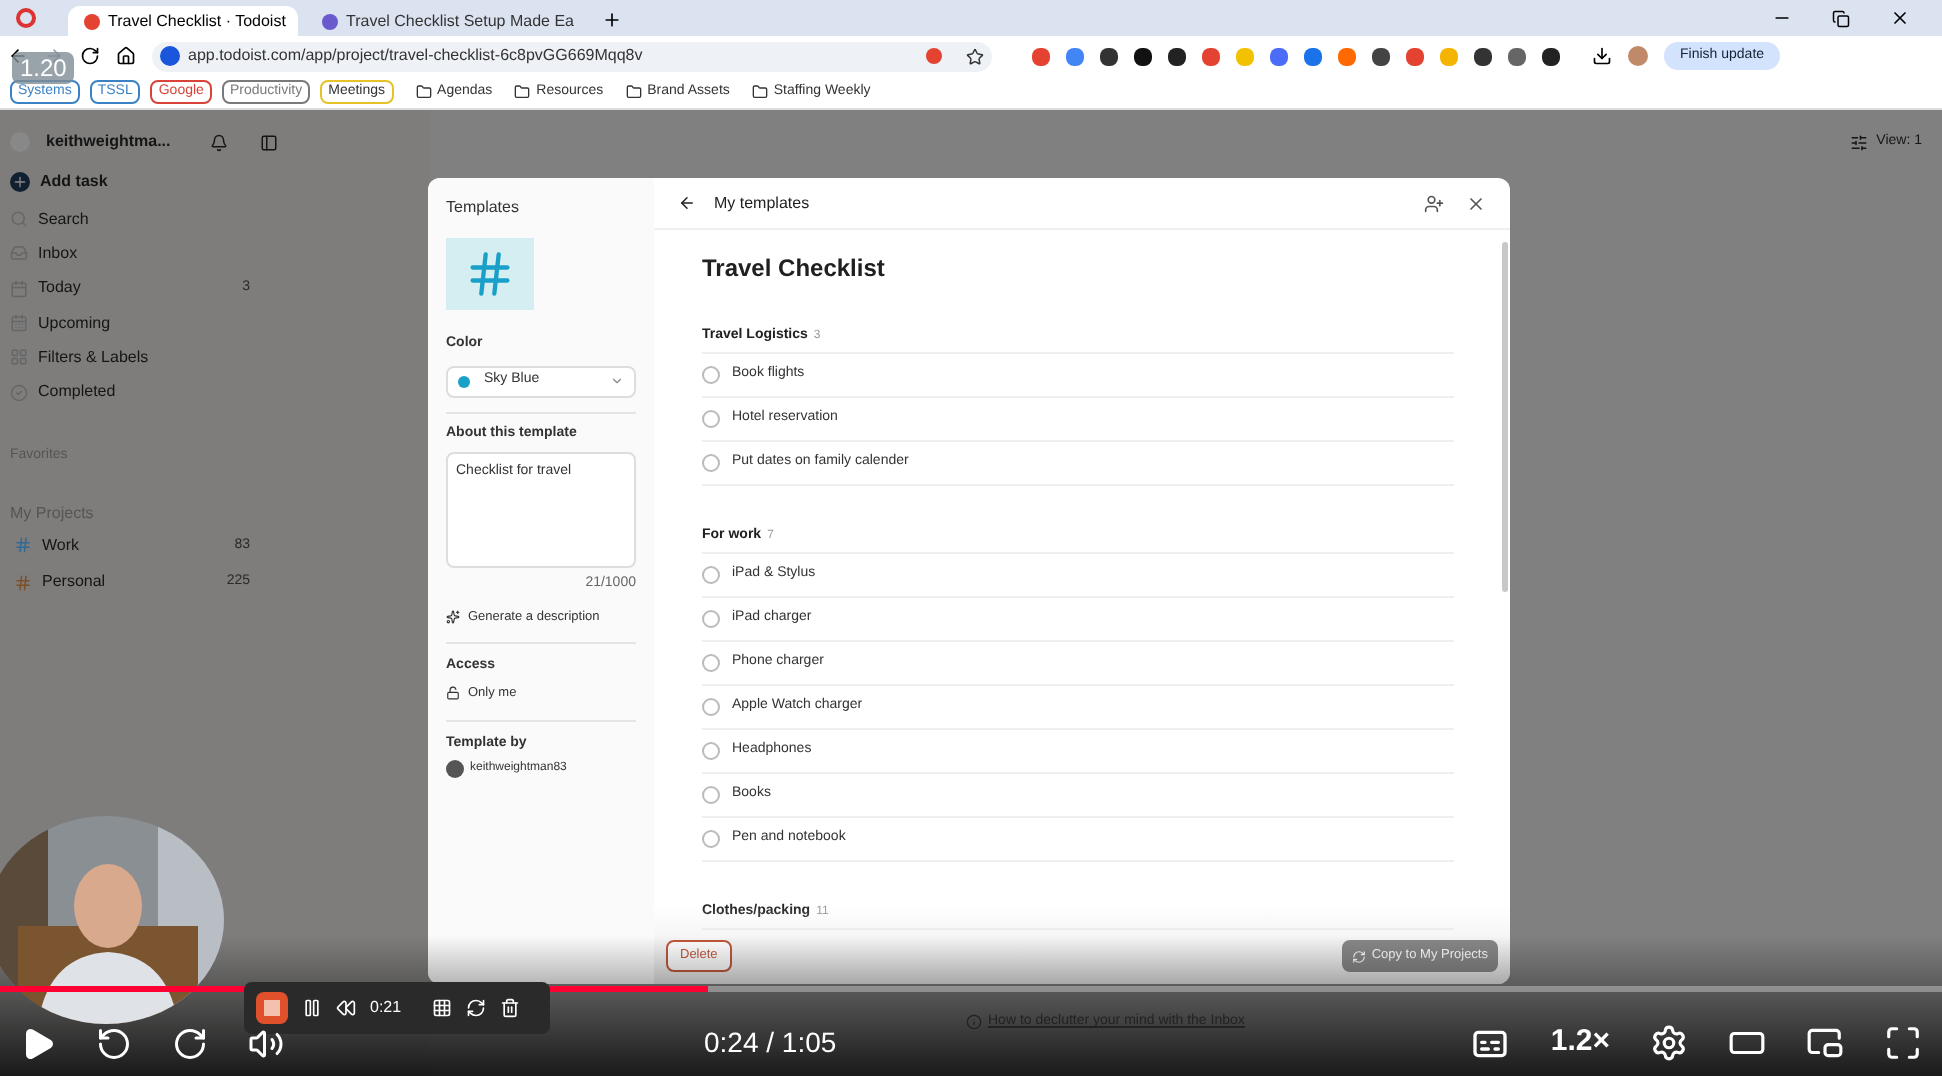 This screenshot has height=1076, width=1942. Describe the element at coordinates (126, 56) in the screenshot. I see `home-icon` at that location.